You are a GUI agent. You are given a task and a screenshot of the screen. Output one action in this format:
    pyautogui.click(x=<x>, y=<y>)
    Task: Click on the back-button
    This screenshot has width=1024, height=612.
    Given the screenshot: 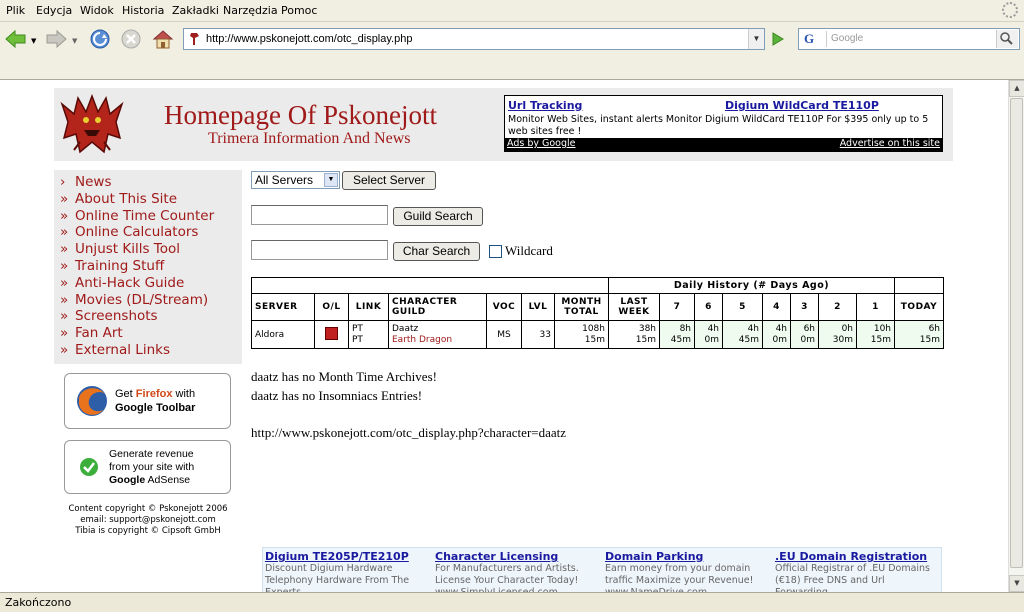 What is the action you would take?
    pyautogui.click(x=16, y=39)
    